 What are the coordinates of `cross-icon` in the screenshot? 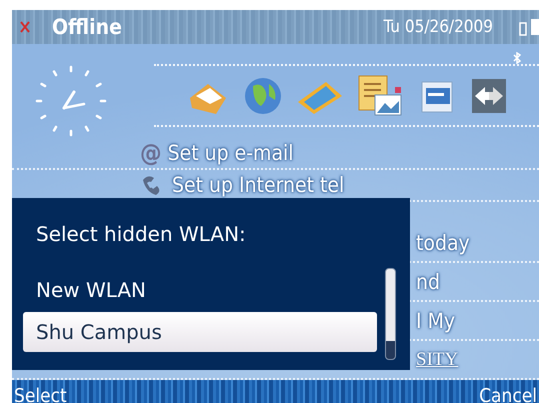 It's located at (25, 27).